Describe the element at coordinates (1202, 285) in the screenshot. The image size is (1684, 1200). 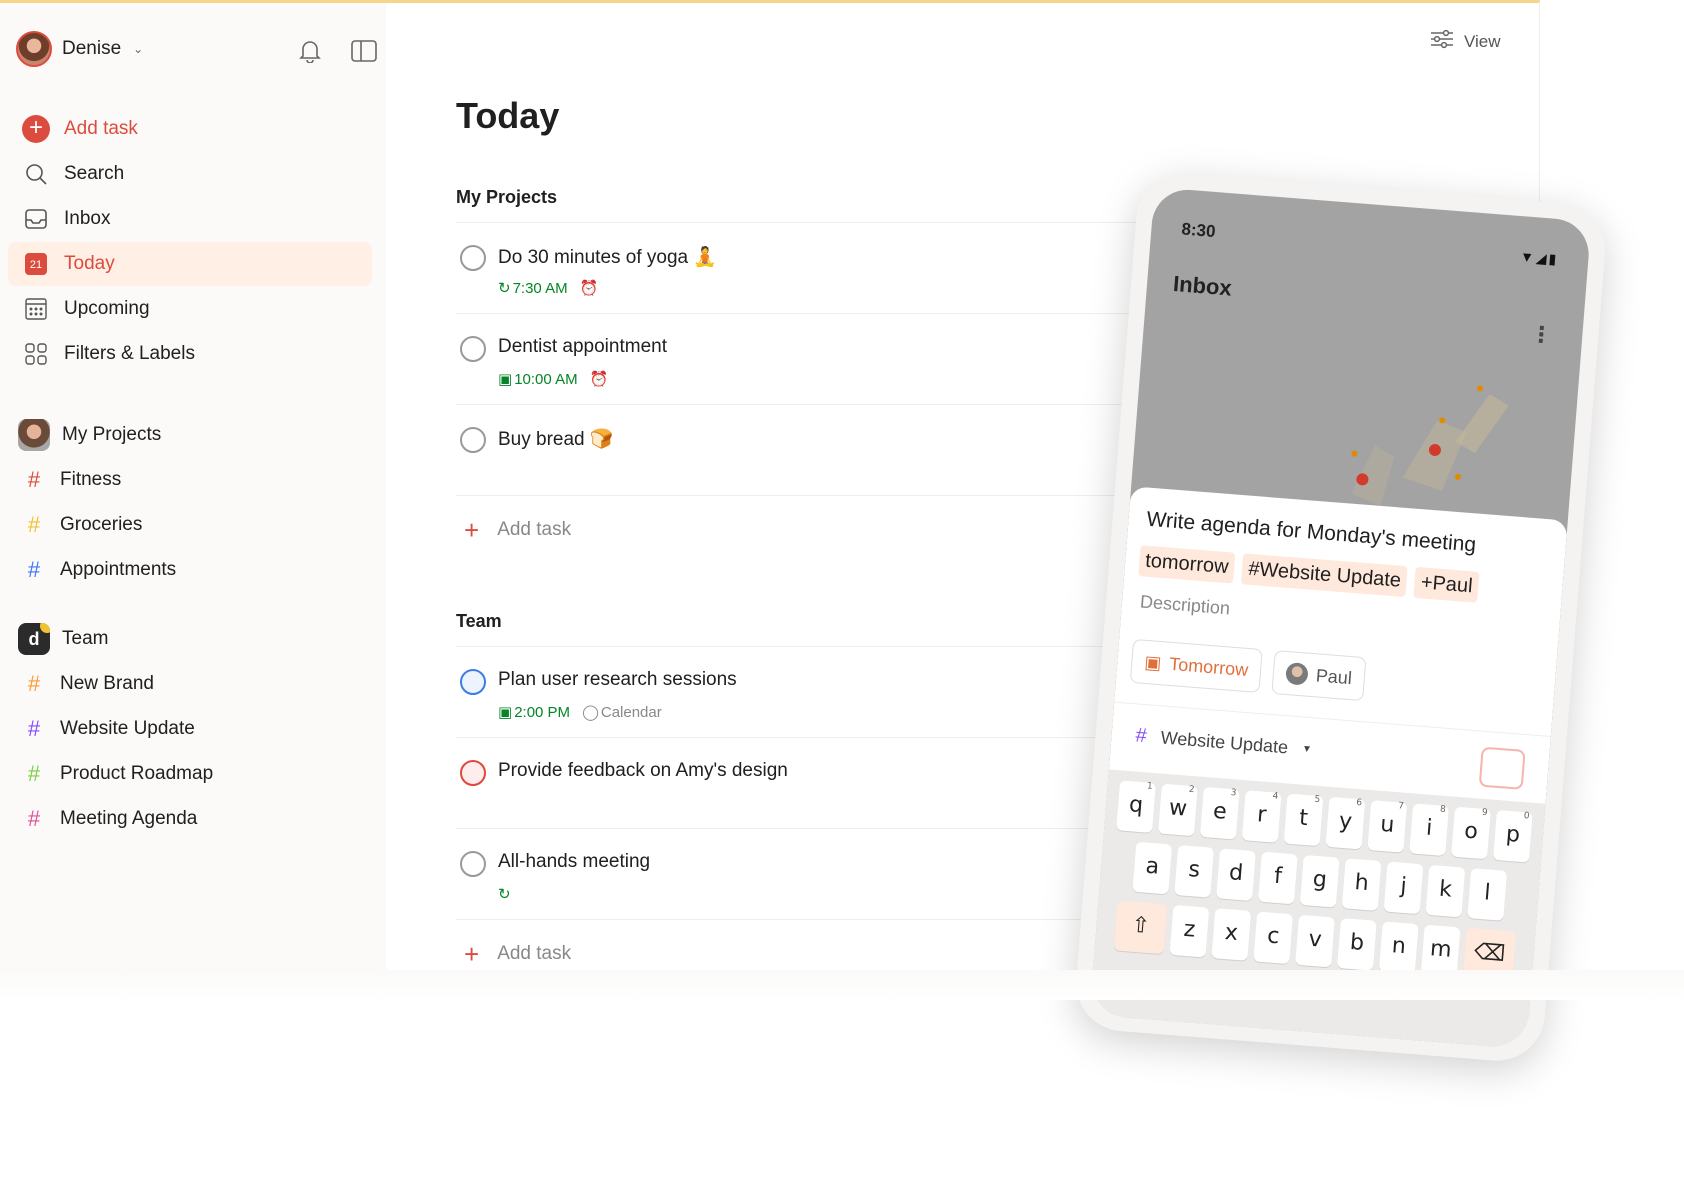
I see `phone-screen-title: Inbox` at that location.